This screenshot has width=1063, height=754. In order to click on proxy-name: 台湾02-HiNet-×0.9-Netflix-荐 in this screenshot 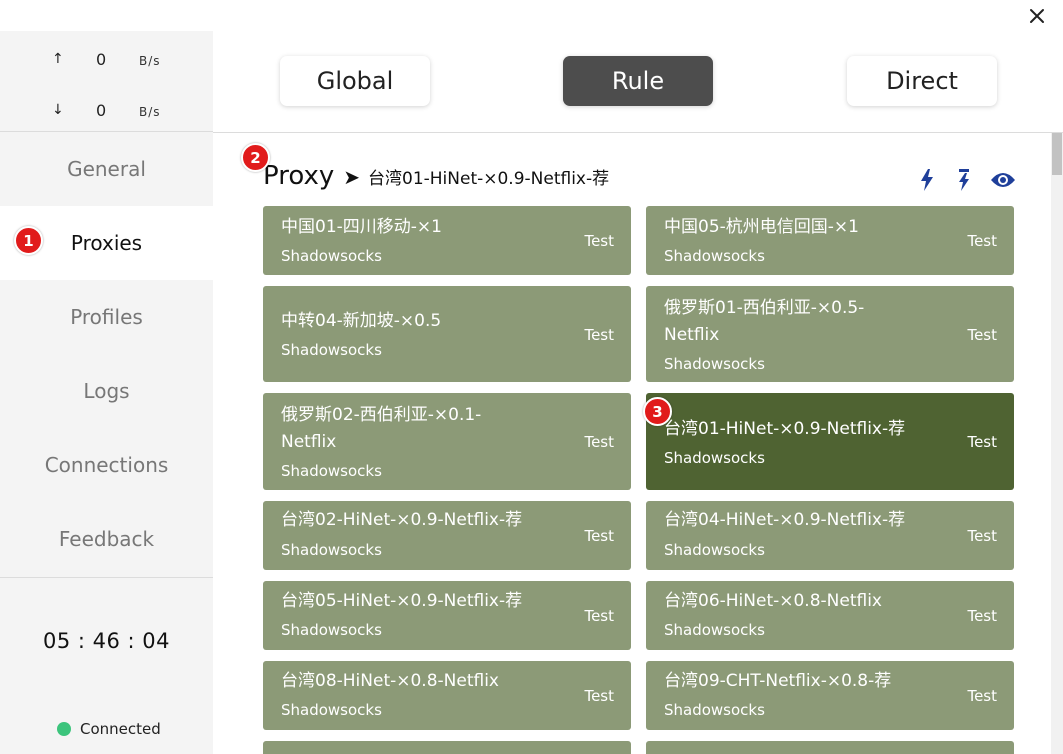, I will do `click(402, 520)`.